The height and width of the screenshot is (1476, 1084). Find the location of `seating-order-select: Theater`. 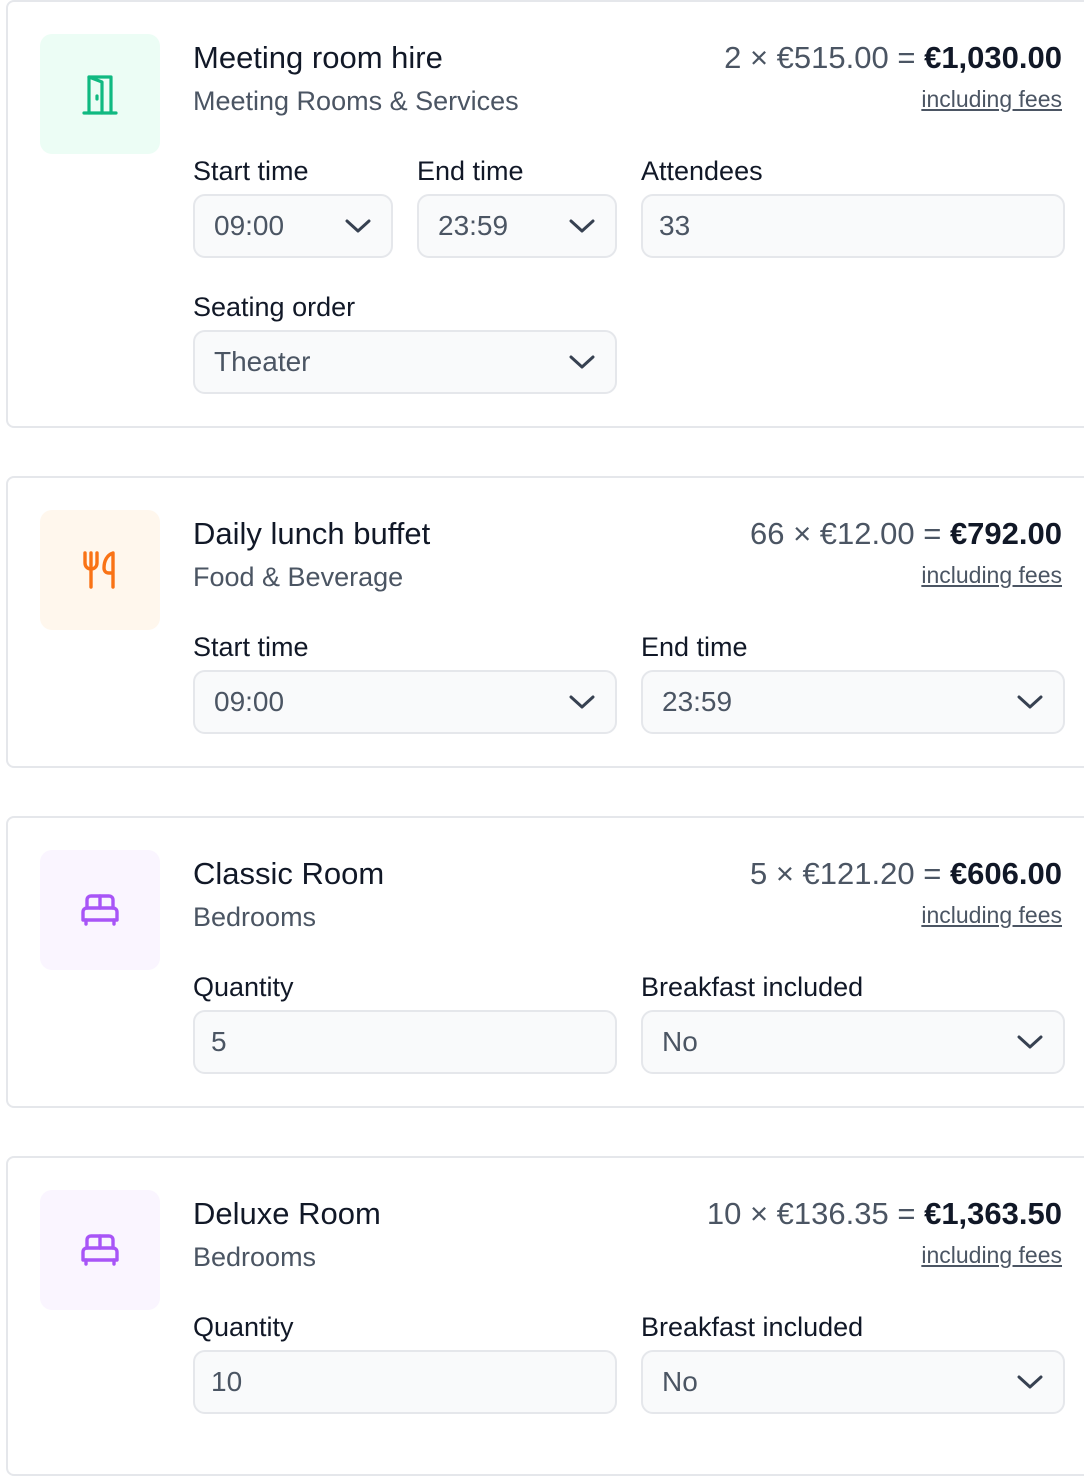

seating-order-select: Theater is located at coordinates (405, 362).